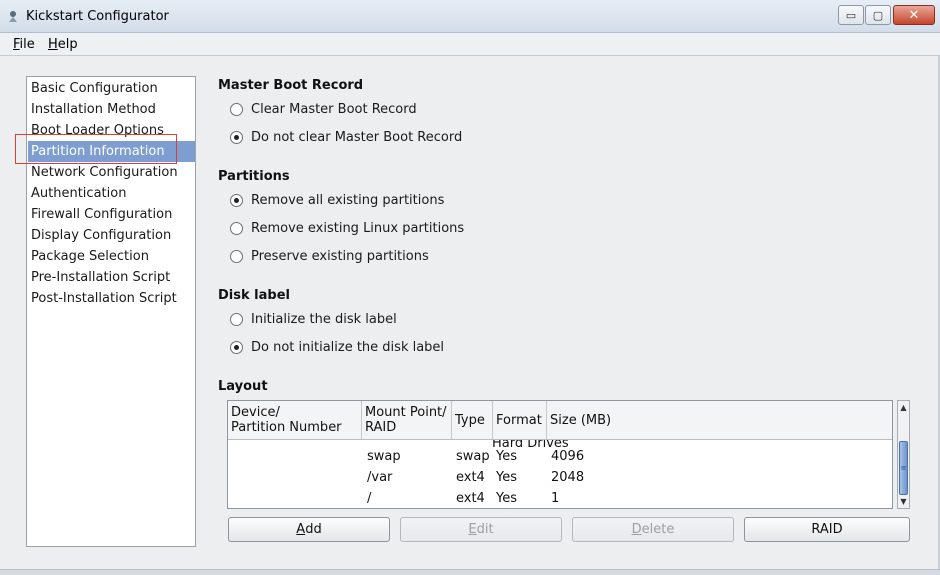 This screenshot has height=575, width=940. I want to click on radio-remove-all-partitions: Remove all existing partitions, so click(337, 200).